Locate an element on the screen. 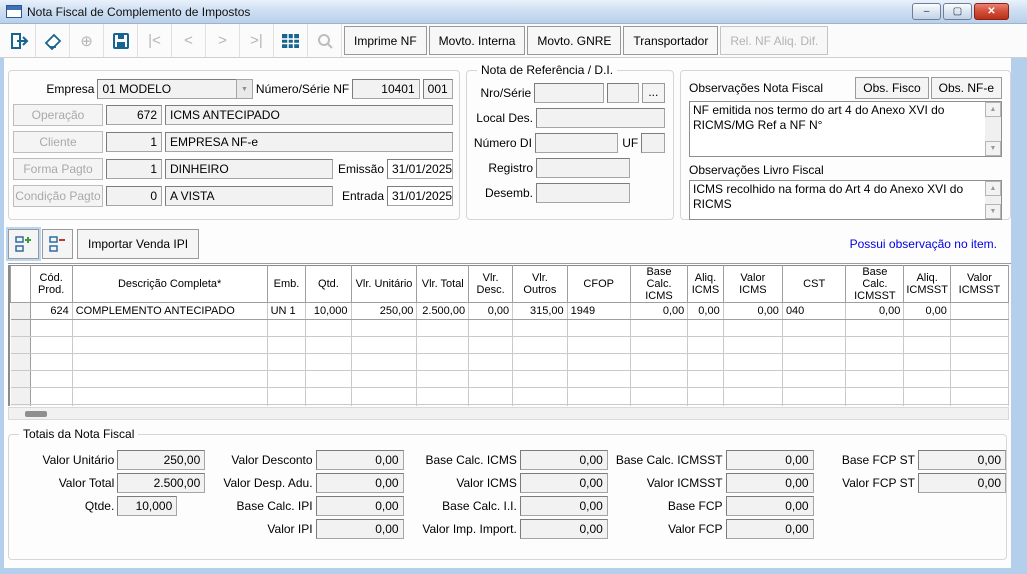 Image resolution: width=1027 pixels, height=574 pixels. numero-nf-field: 10401 is located at coordinates (386, 89).